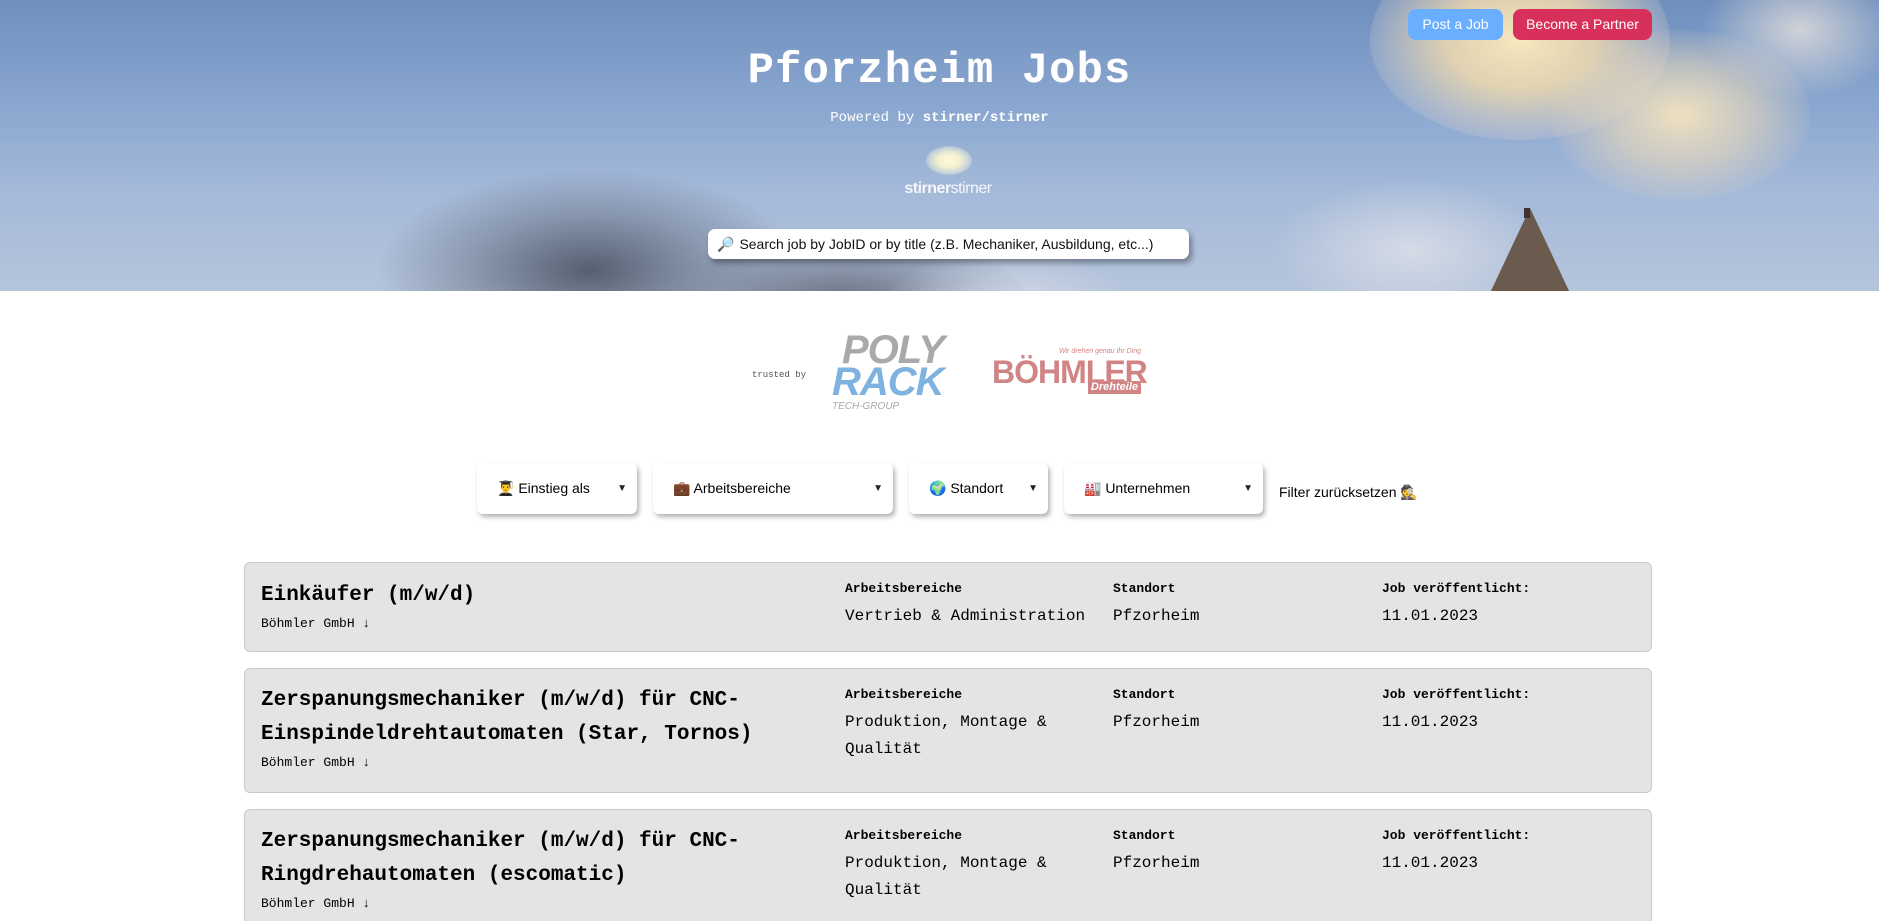 The width and height of the screenshot is (1879, 921). I want to click on powered-by-brand-link: stirner/stirner, so click(986, 118).